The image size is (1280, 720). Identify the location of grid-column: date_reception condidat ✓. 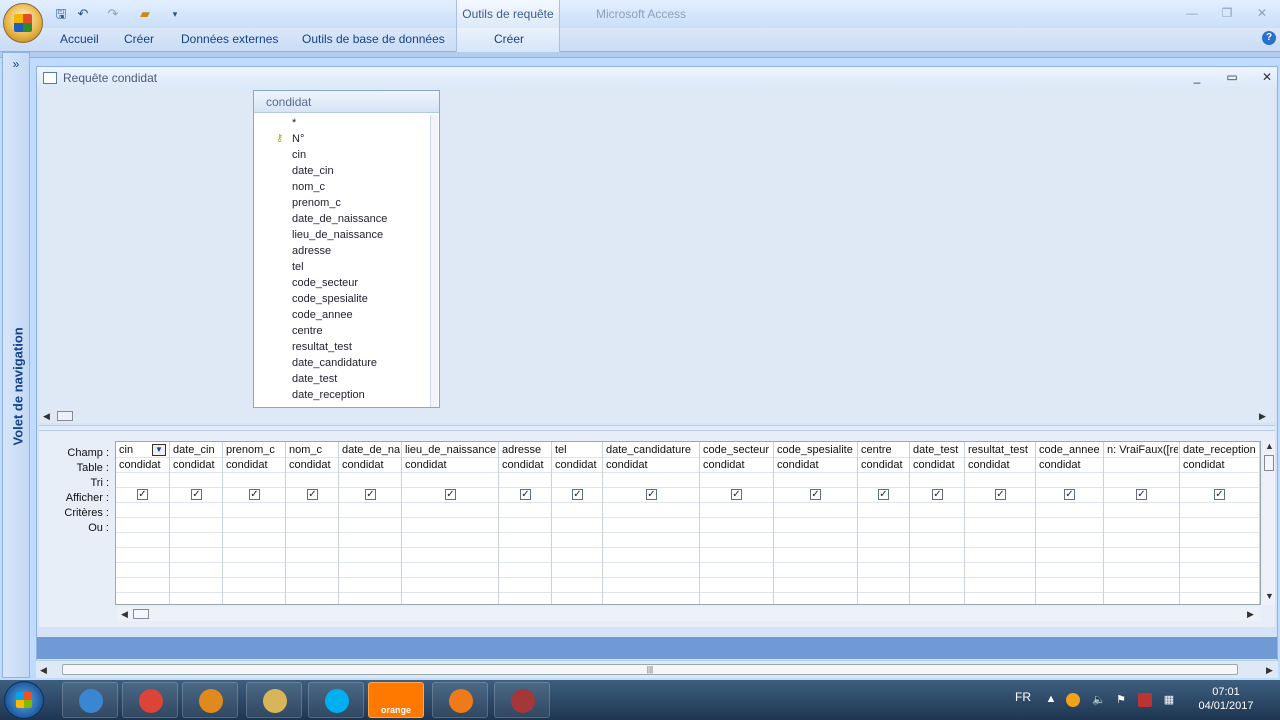
(1220, 523).